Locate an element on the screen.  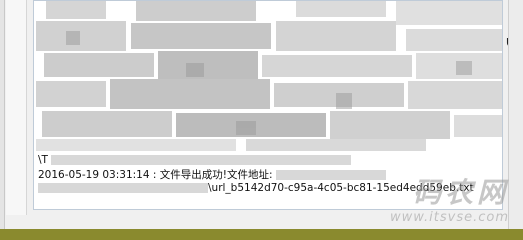
window-left-border is located at coordinates (2, 120).